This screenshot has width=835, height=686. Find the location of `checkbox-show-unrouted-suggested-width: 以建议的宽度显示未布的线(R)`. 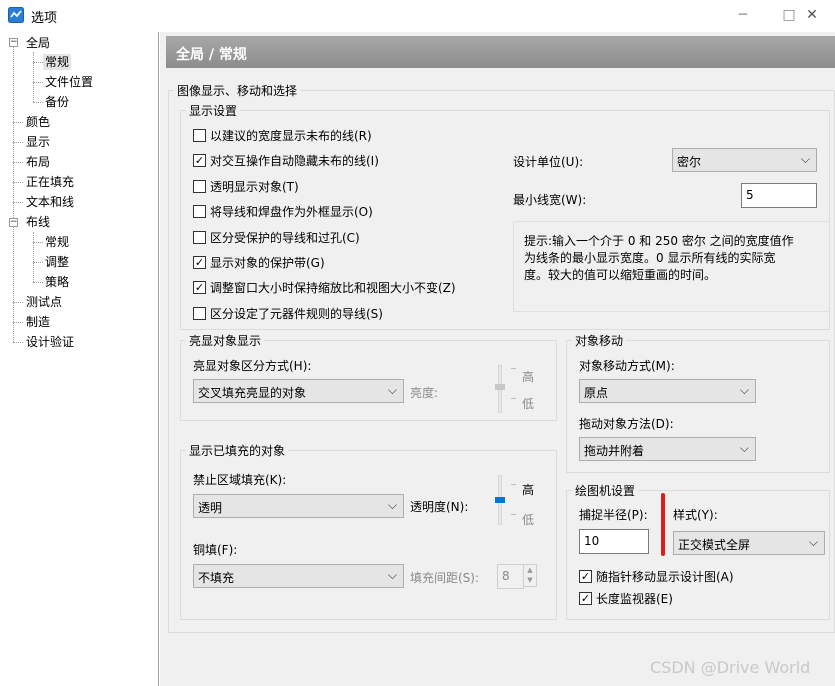

checkbox-show-unrouted-suggested-width: 以建议的宽度显示未布的线(R) is located at coordinates (282, 135).